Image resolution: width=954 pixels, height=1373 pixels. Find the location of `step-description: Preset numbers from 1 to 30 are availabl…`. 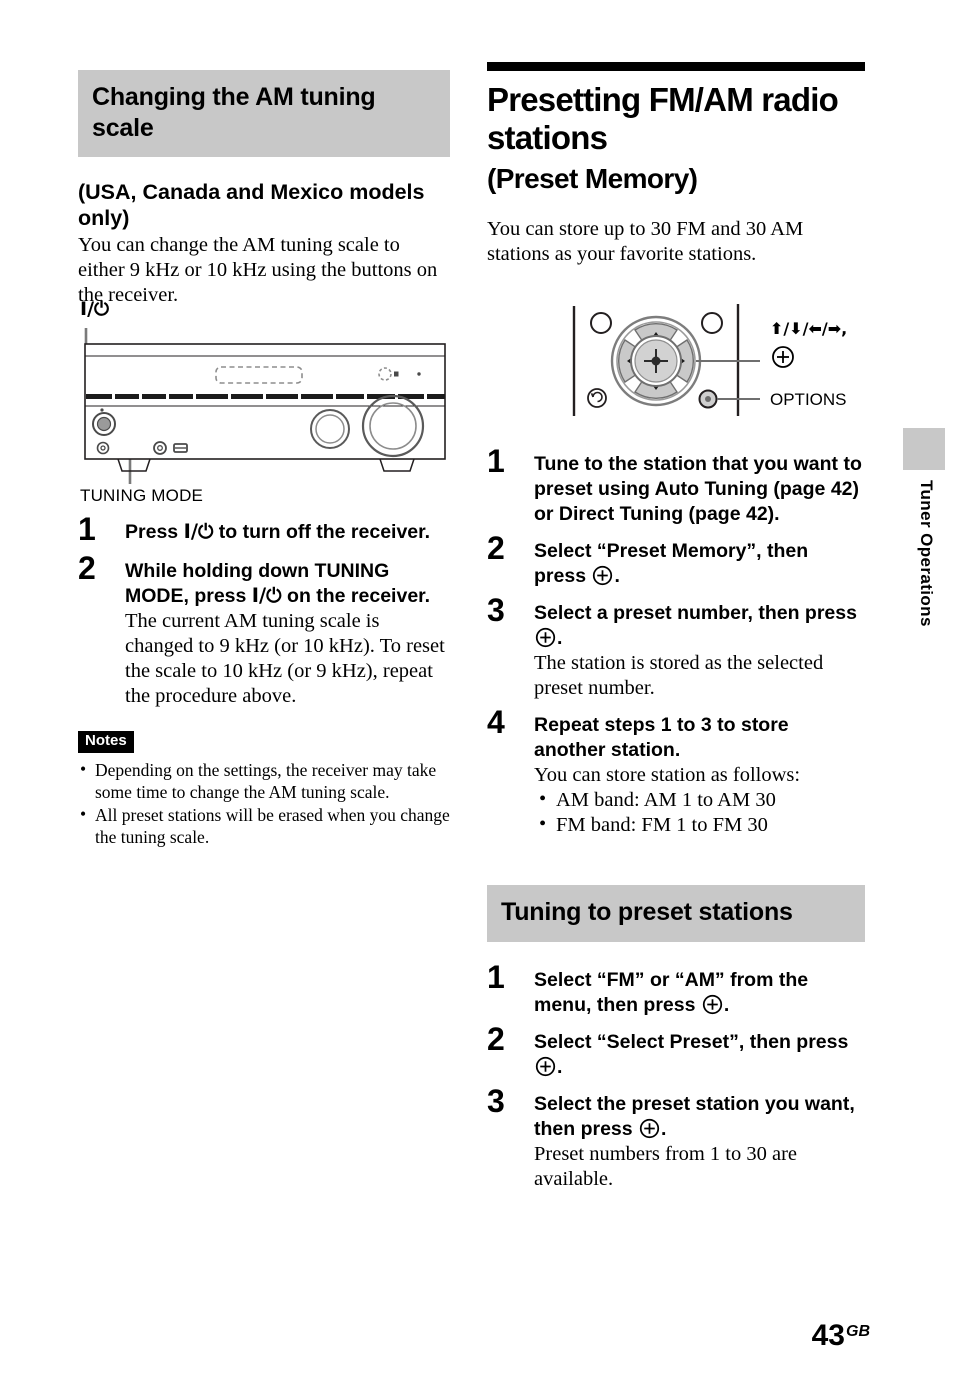

step-description: Preset numbers from 1 to 30 are availabl… is located at coordinates (666, 1166).